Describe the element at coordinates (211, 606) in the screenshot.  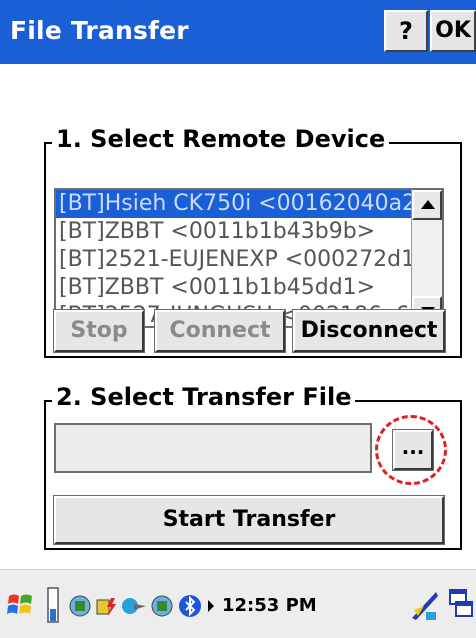
I see `expand-arrow-icon` at that location.